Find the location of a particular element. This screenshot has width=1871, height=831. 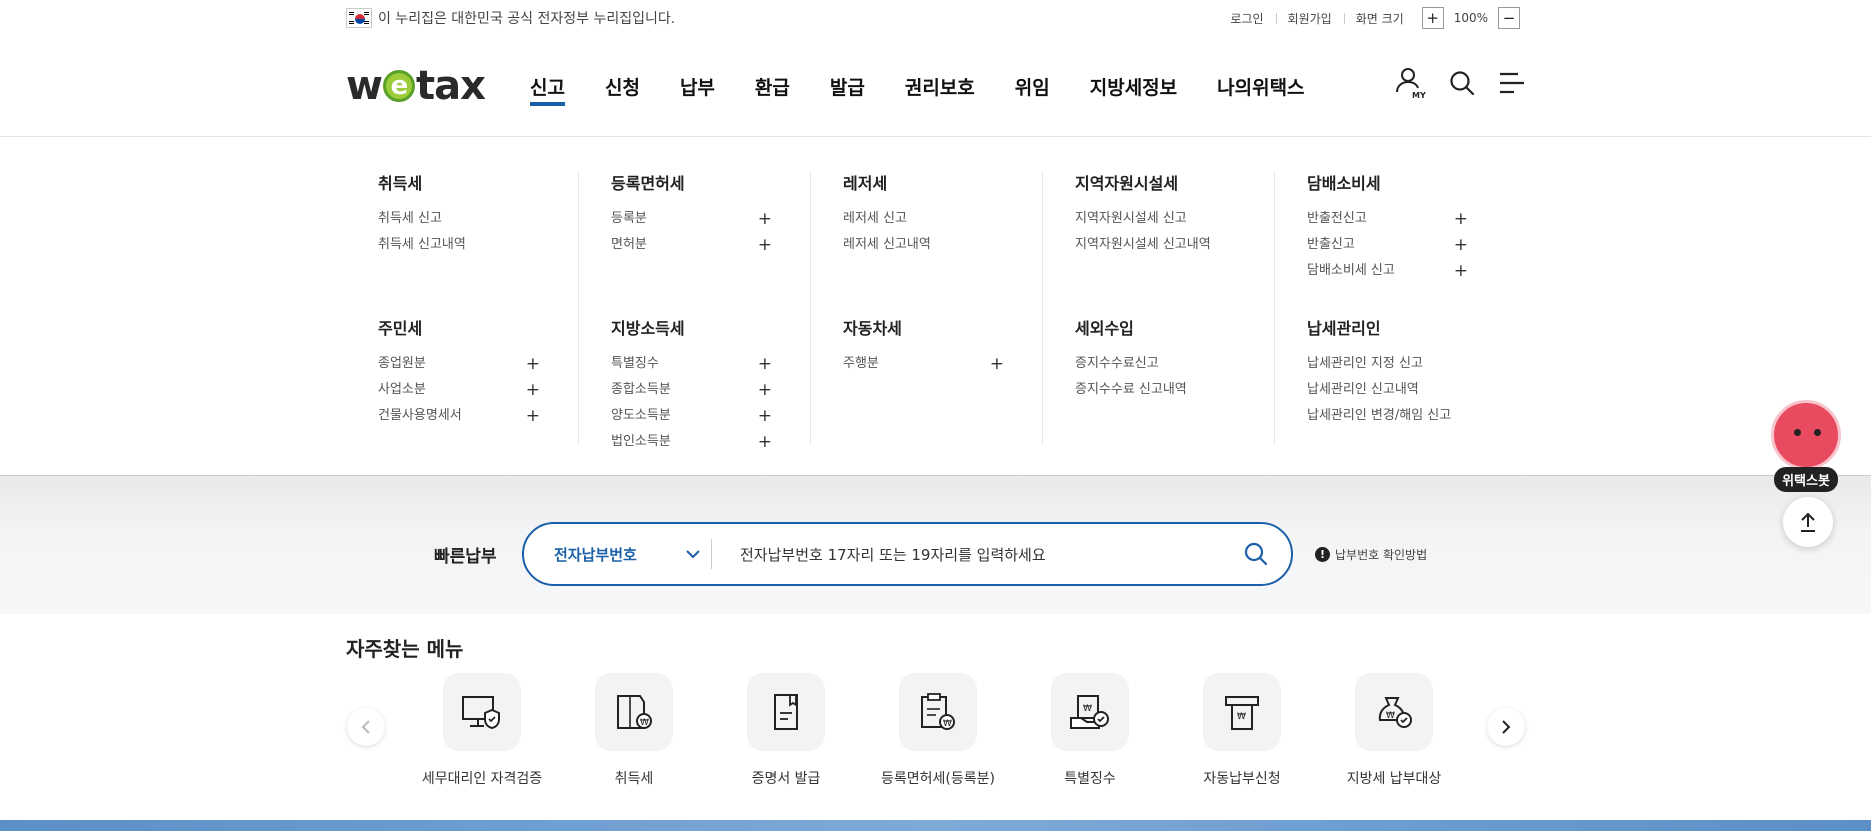

menu-link: 종업원분 + is located at coordinates (459, 364).